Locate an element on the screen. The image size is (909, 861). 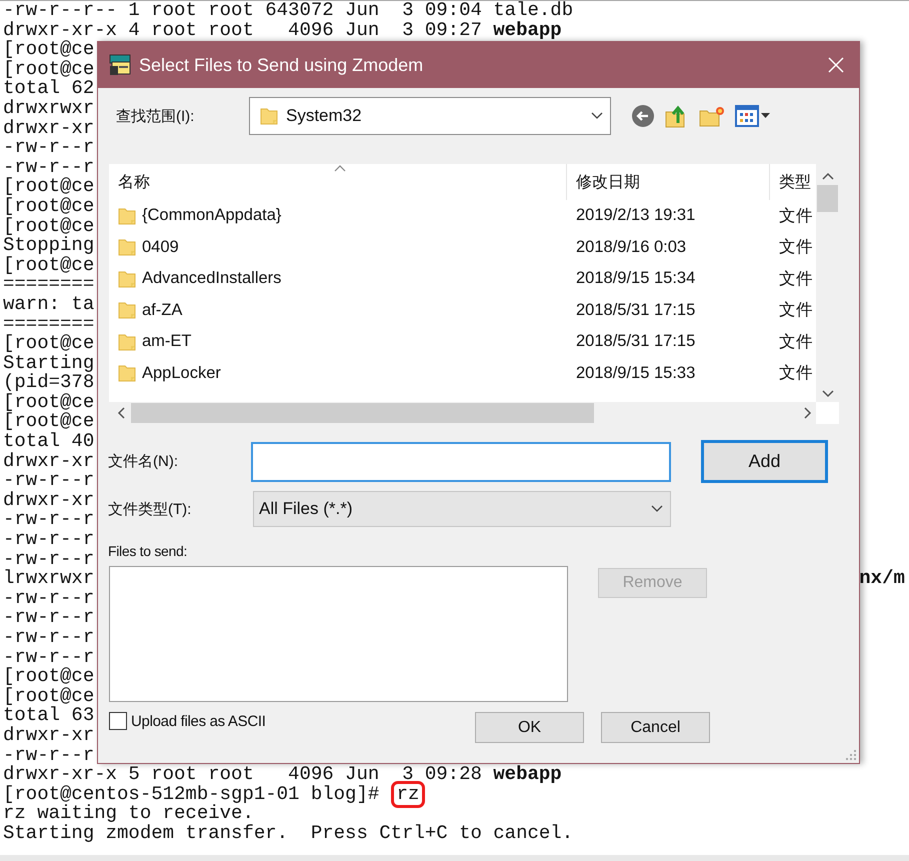
file-date: 2018/9/16 0:03 is located at coordinates (631, 247).